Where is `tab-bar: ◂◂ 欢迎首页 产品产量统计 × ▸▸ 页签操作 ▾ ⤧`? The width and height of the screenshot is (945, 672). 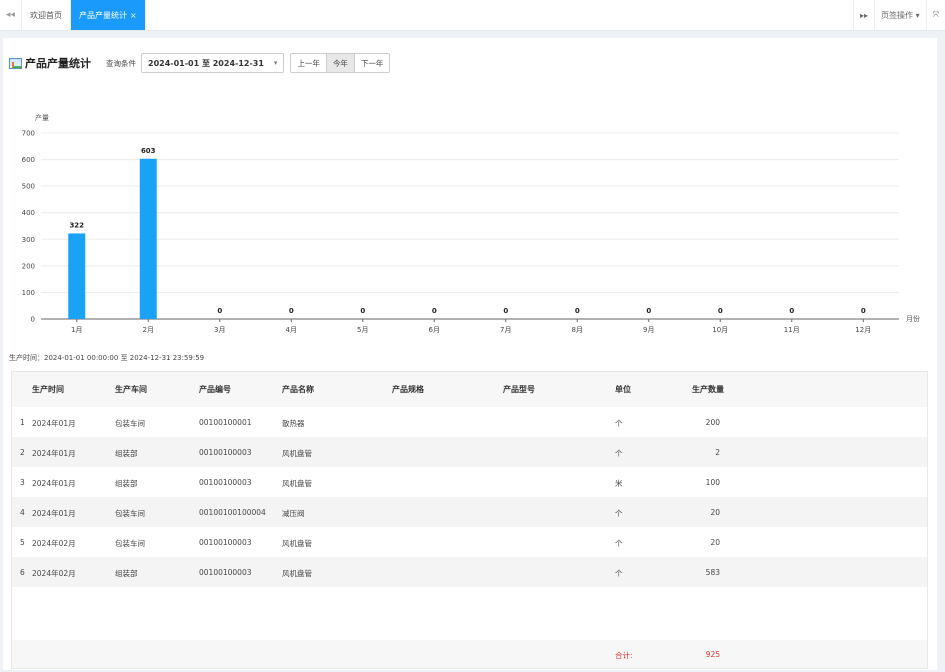
tab-bar: ◂◂ 欢迎首页 产品产量统计 × ▸▸ 页签操作 ▾ ⤧ is located at coordinates (472, 15).